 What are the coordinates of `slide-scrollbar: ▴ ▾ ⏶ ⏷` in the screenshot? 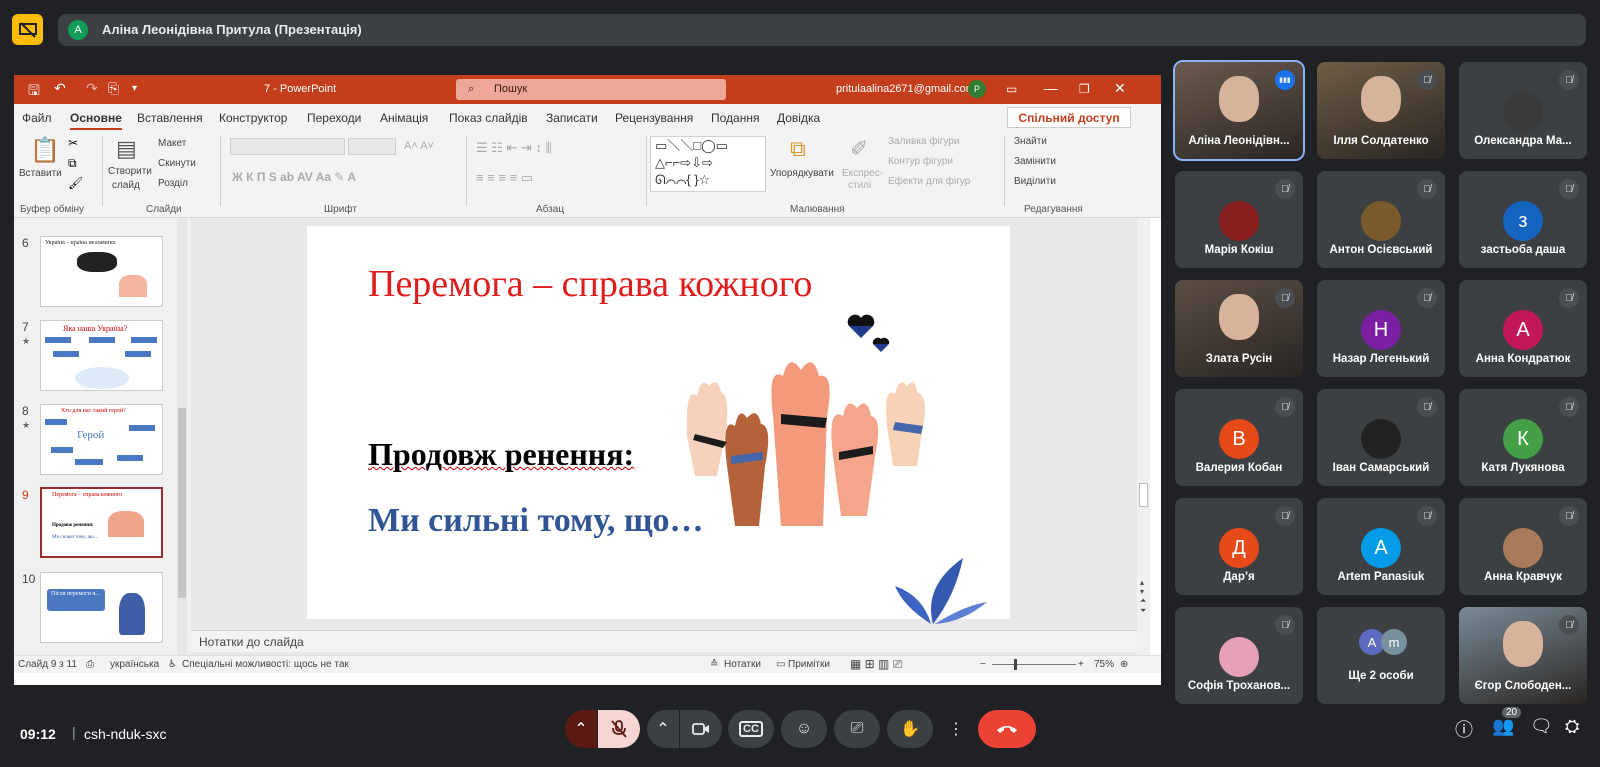 It's located at (1143, 437).